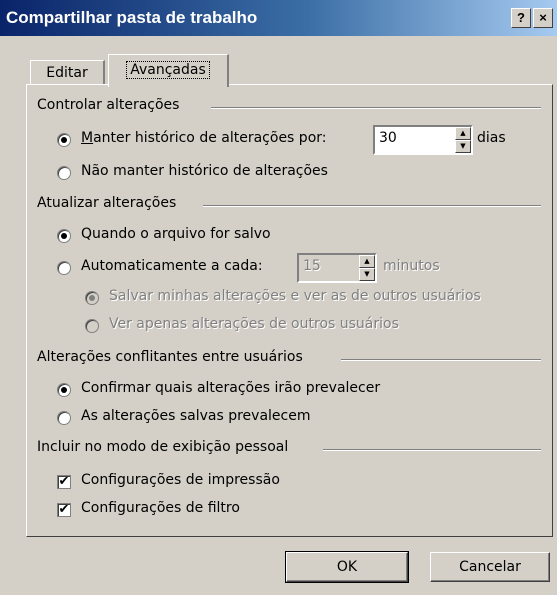 The height and width of the screenshot is (595, 557). I want to click on tab-avancadas-label: Avançadas, so click(168, 70).